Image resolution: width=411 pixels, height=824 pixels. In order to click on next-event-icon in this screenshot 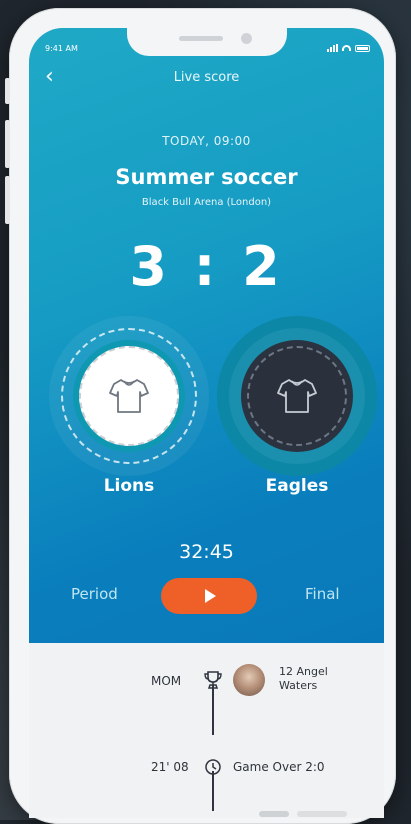, I will do `click(274, 814)`.